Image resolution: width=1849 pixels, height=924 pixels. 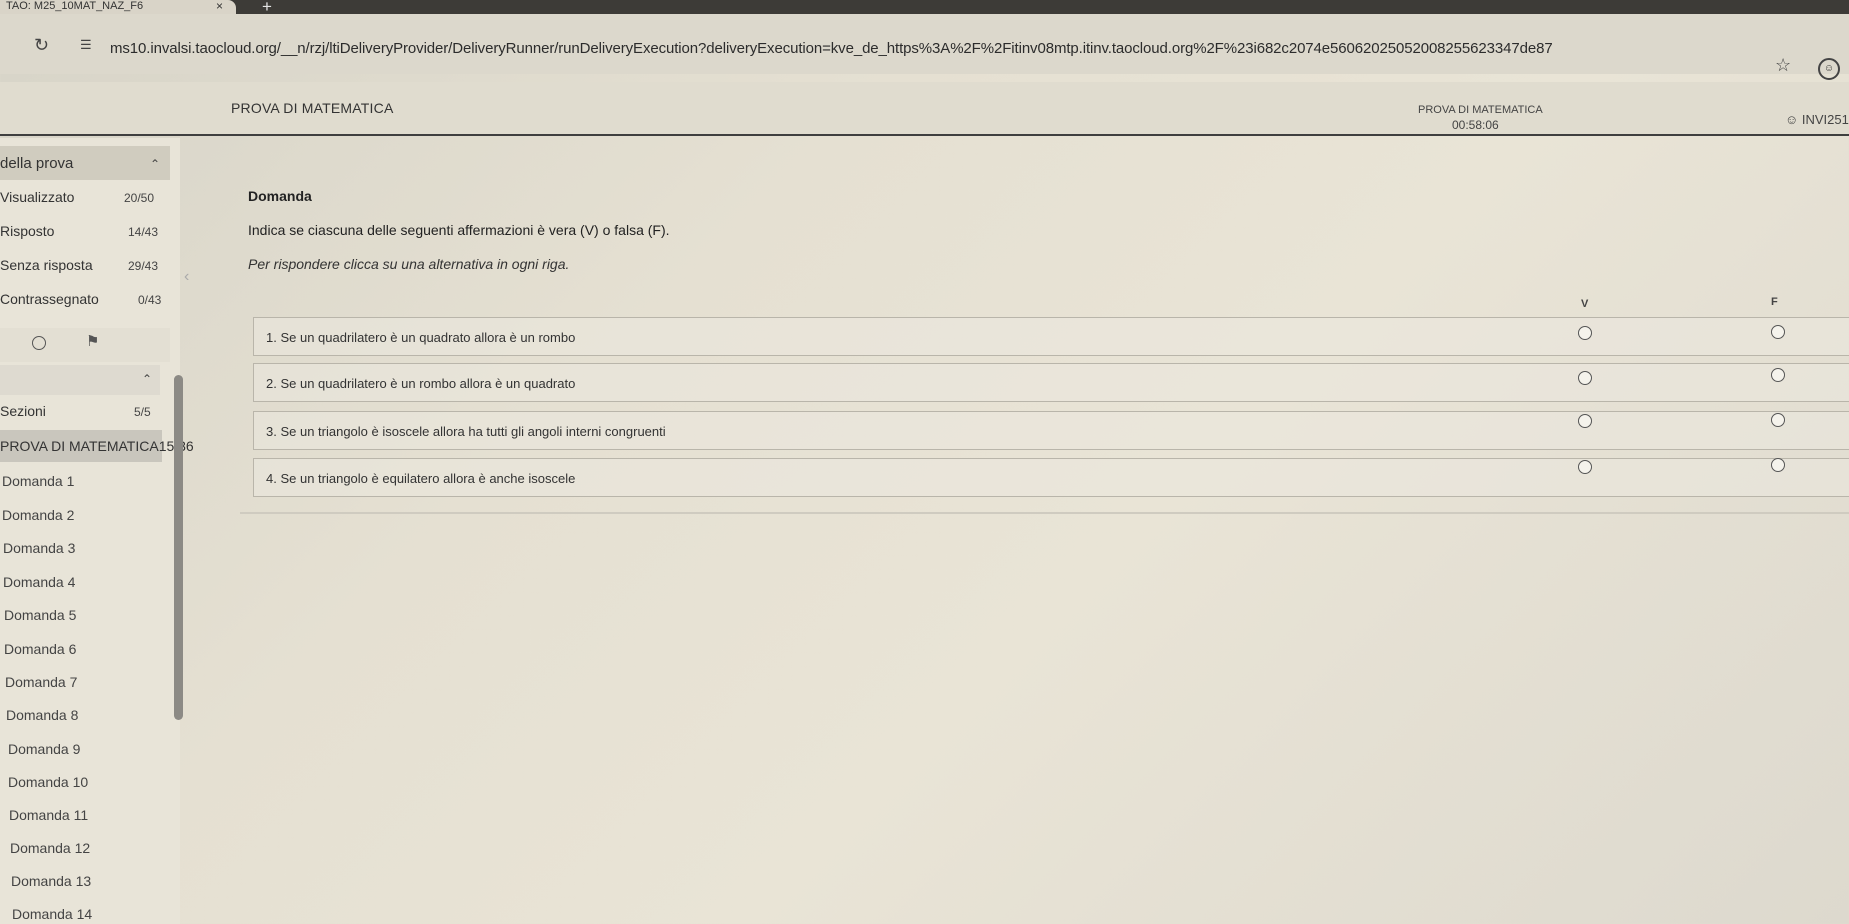 I want to click on column-true-header: V, so click(x=1585, y=304).